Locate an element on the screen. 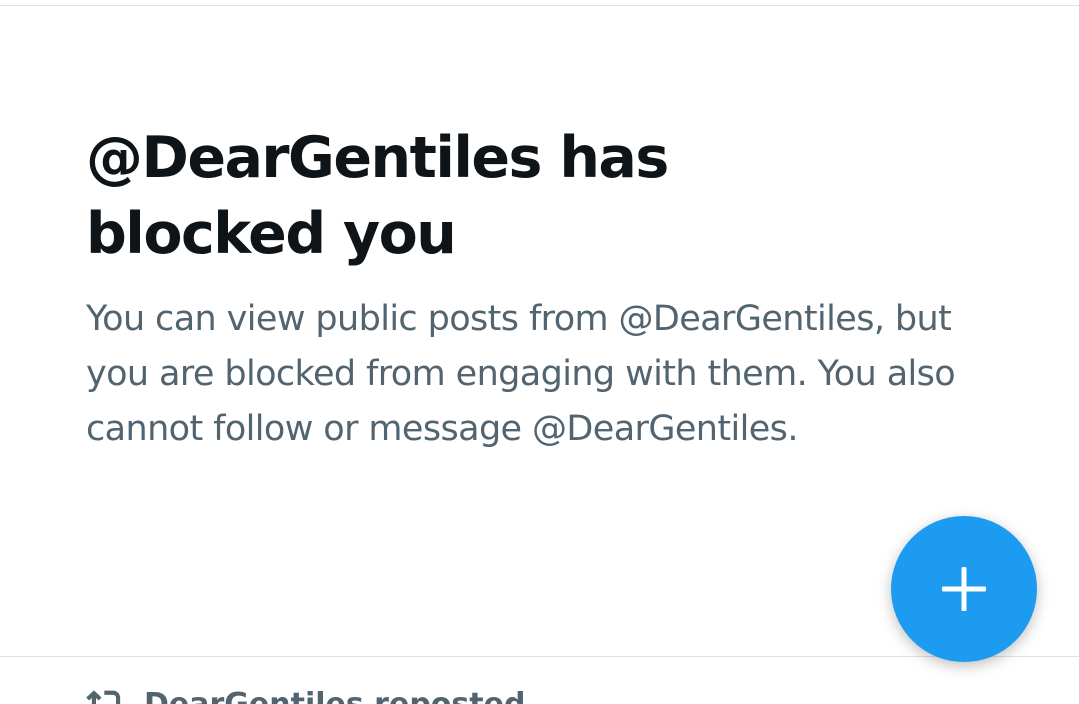 The width and height of the screenshot is (1079, 704). compose-post-button is located at coordinates (964, 589).